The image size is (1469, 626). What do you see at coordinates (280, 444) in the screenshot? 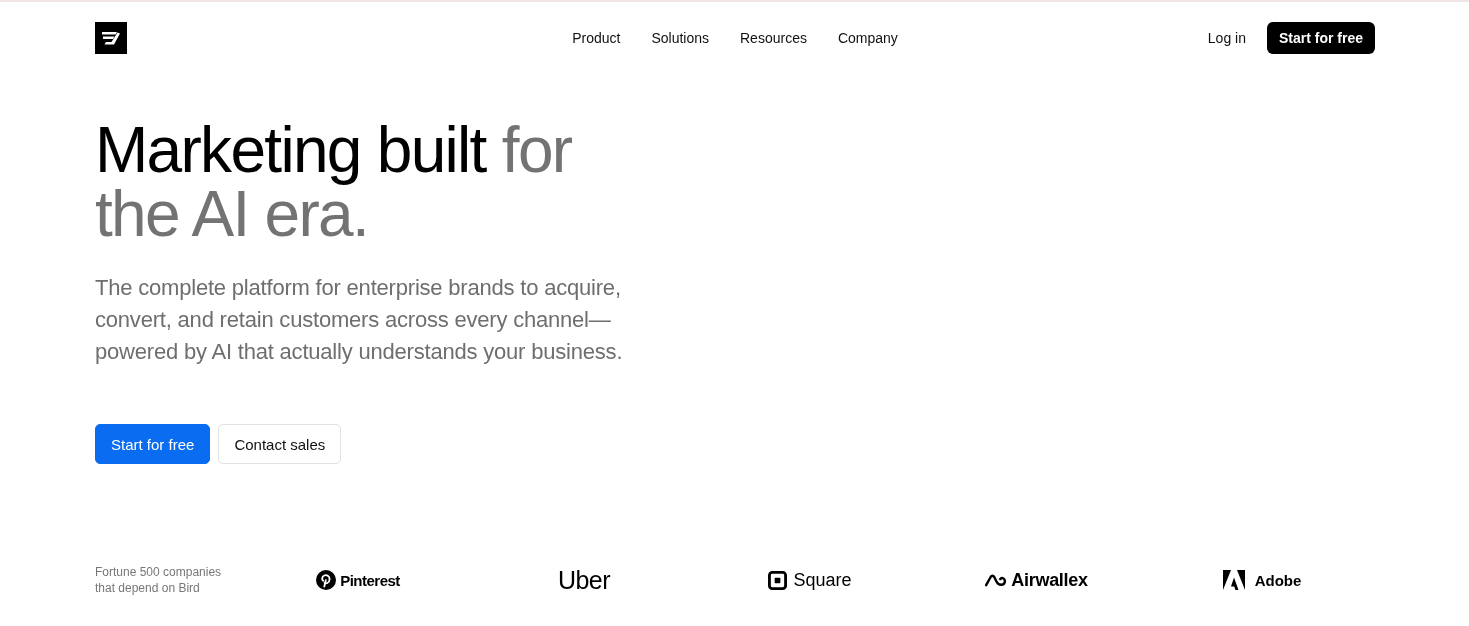
I see `contact-sales-button: Contact sales` at bounding box center [280, 444].